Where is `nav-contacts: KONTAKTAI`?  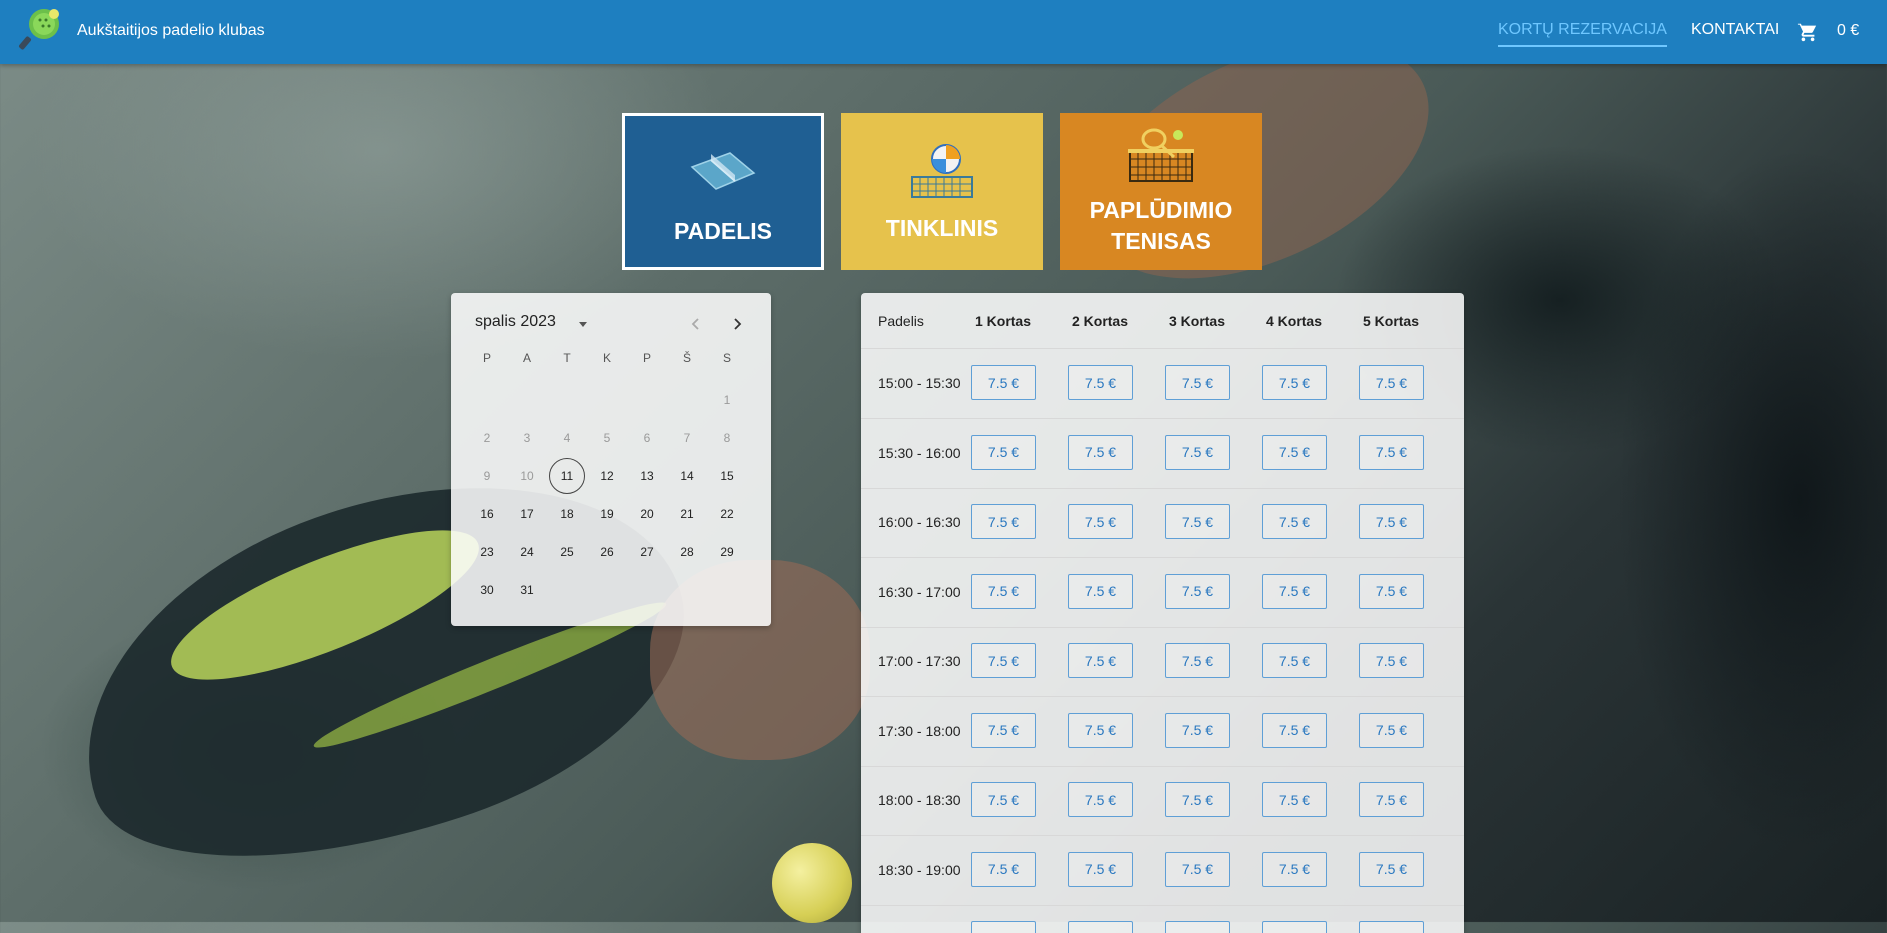 nav-contacts: KONTAKTAI is located at coordinates (1735, 30).